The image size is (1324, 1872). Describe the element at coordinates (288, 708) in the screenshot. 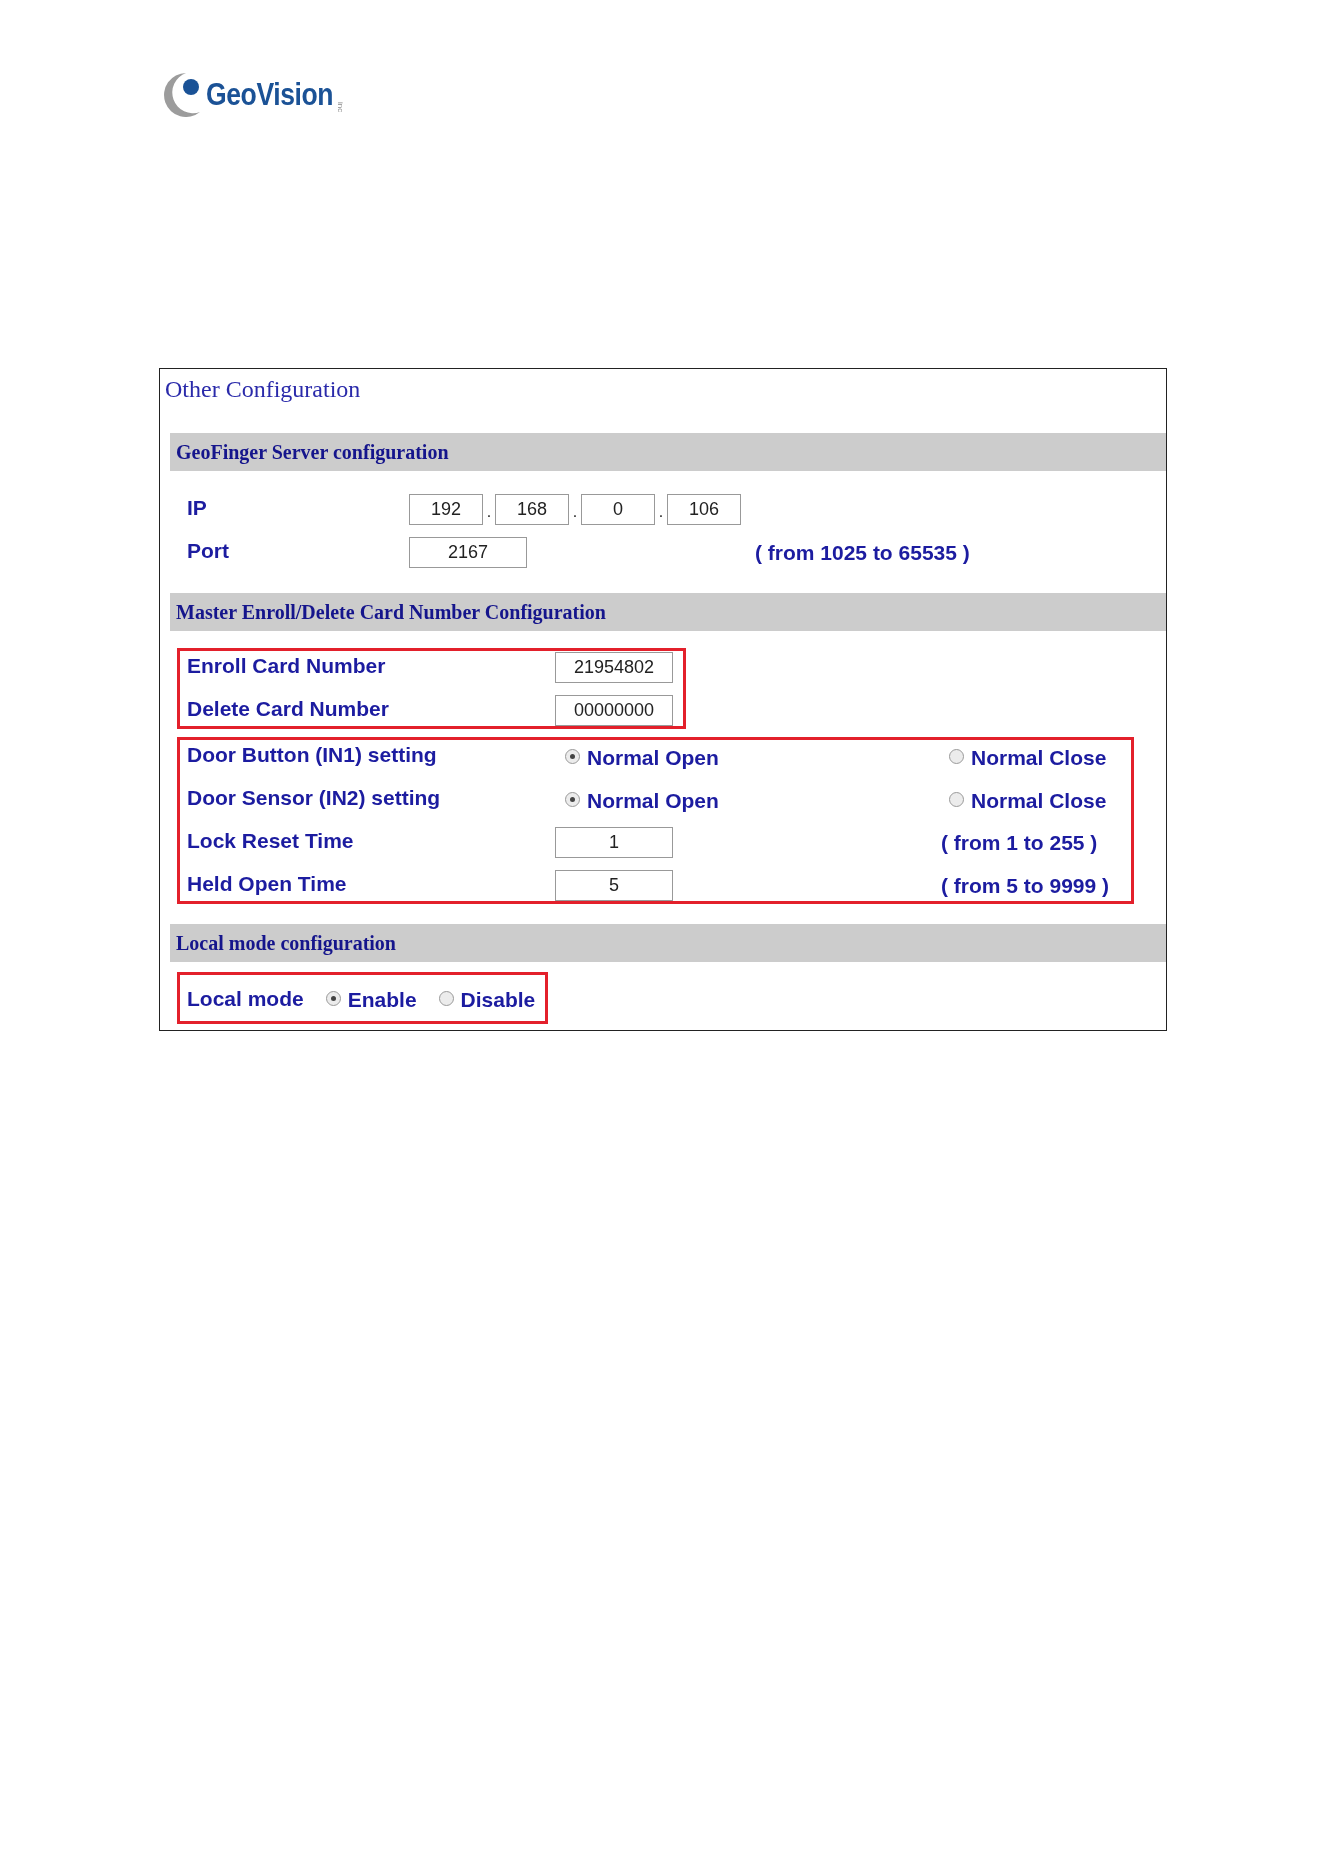

I see `field-label: Delete Card Number` at that location.